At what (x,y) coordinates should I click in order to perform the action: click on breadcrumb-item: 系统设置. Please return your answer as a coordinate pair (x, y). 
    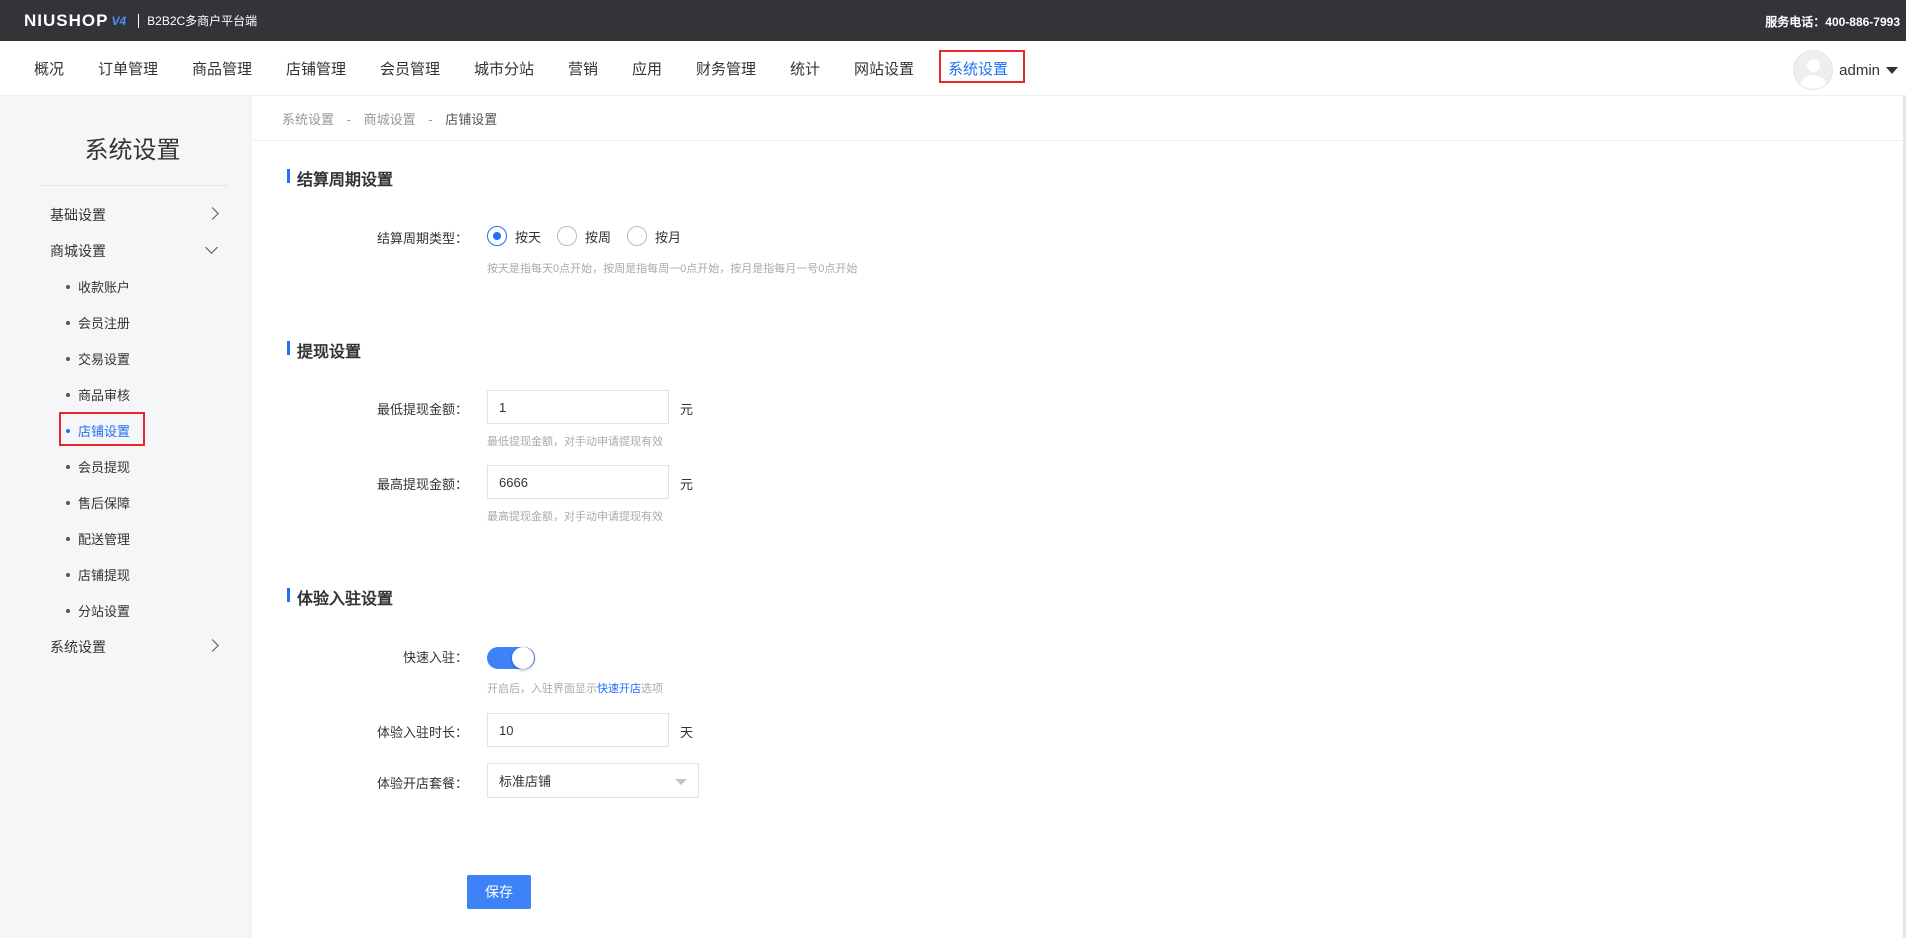
    Looking at the image, I should click on (308, 119).